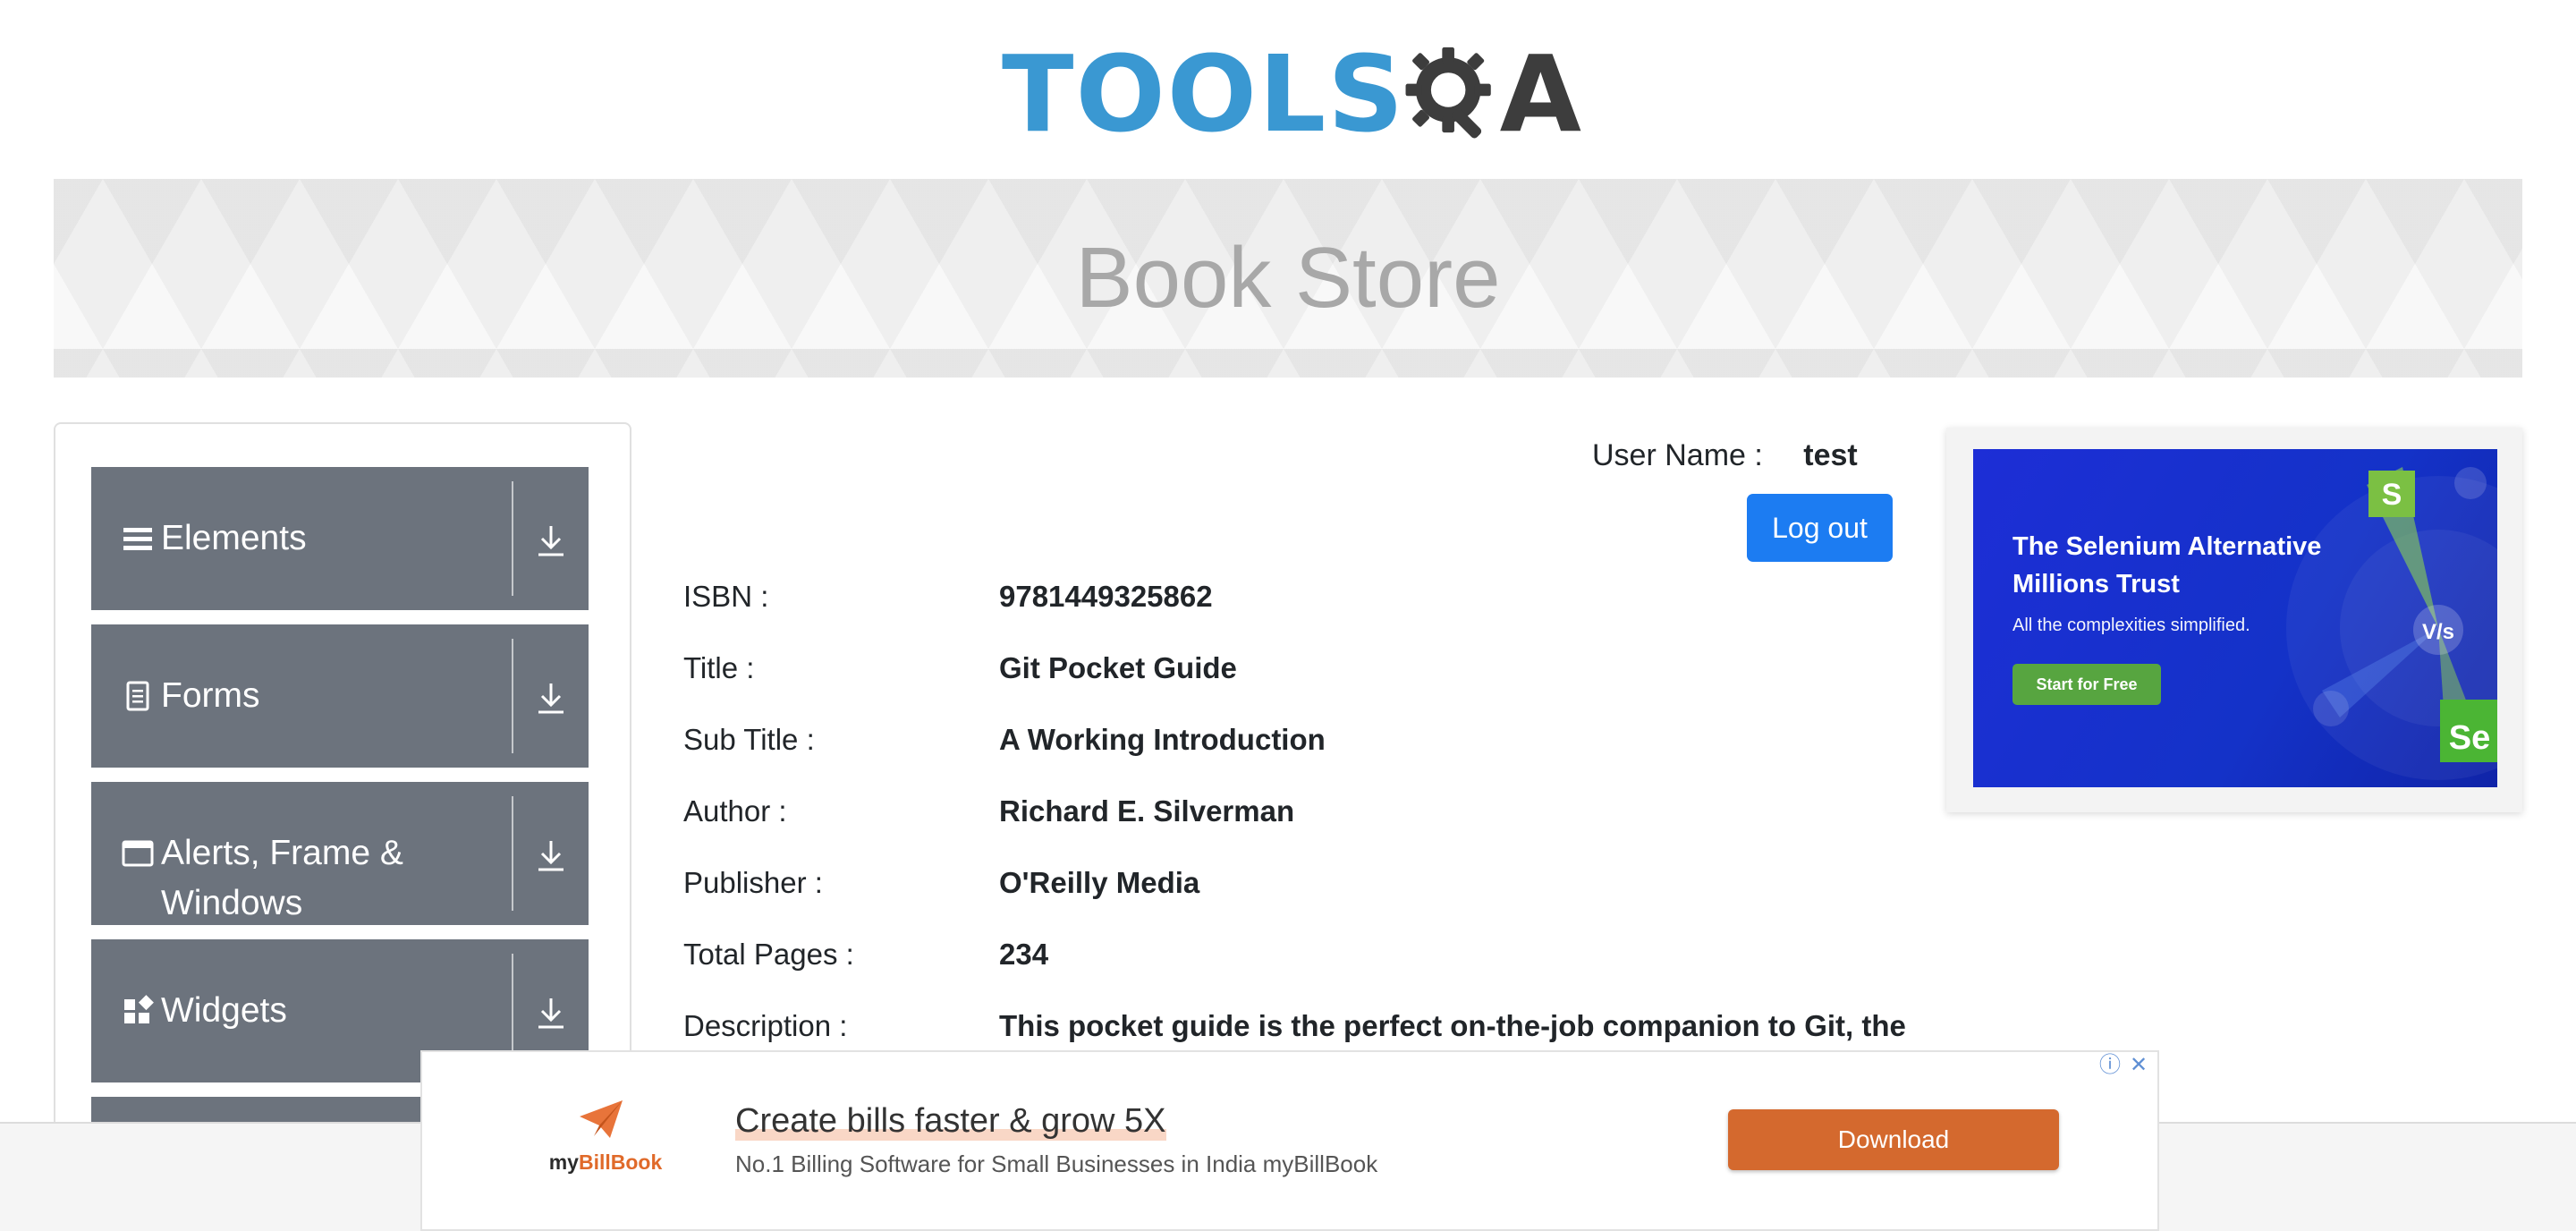 The width and height of the screenshot is (2576, 1231). What do you see at coordinates (340, 696) in the screenshot?
I see `nav-group-forms: Forms` at bounding box center [340, 696].